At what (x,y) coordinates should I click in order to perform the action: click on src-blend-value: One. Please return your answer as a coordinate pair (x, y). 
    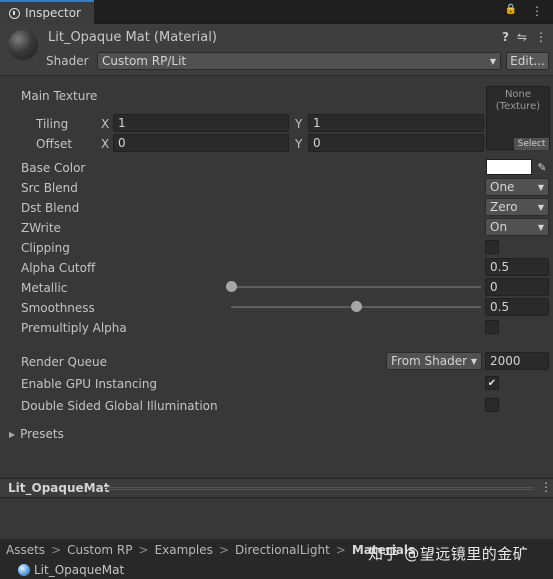
    Looking at the image, I should click on (502, 187).